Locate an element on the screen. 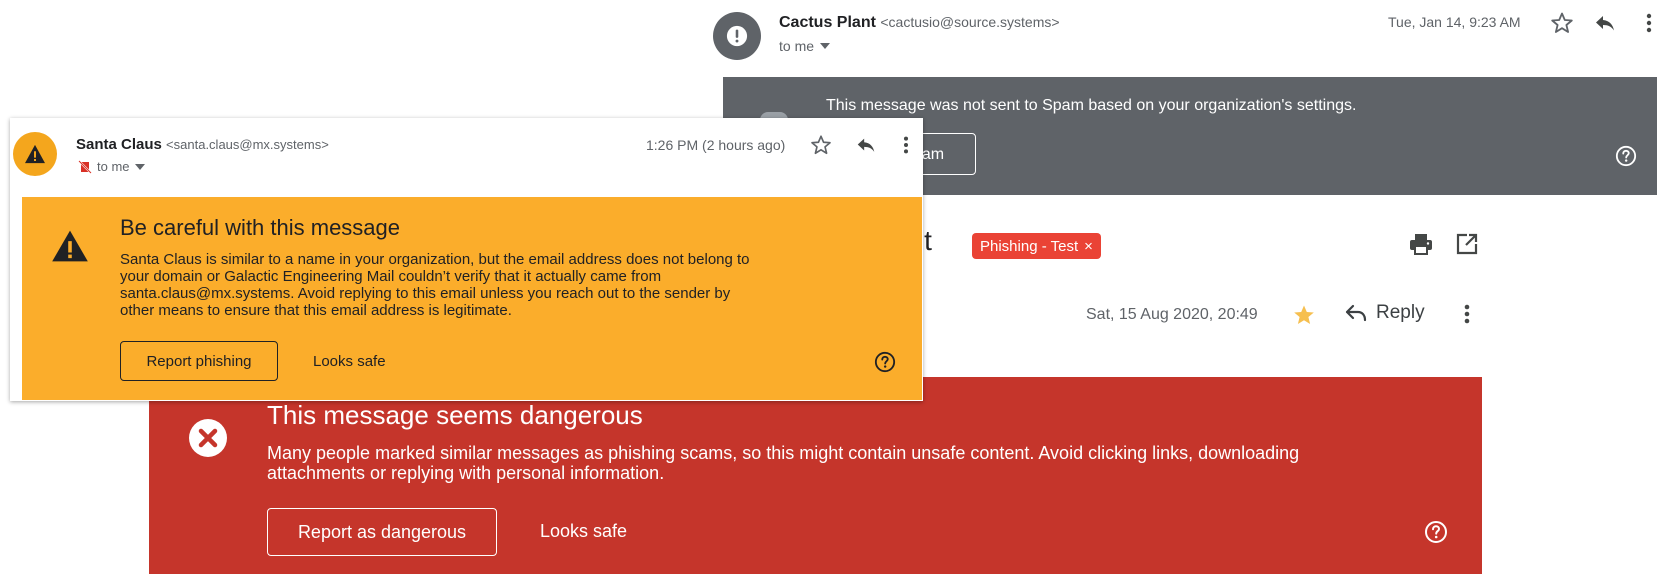 This screenshot has height=574, width=1657. sender-name: Santa Claus is located at coordinates (119, 144).